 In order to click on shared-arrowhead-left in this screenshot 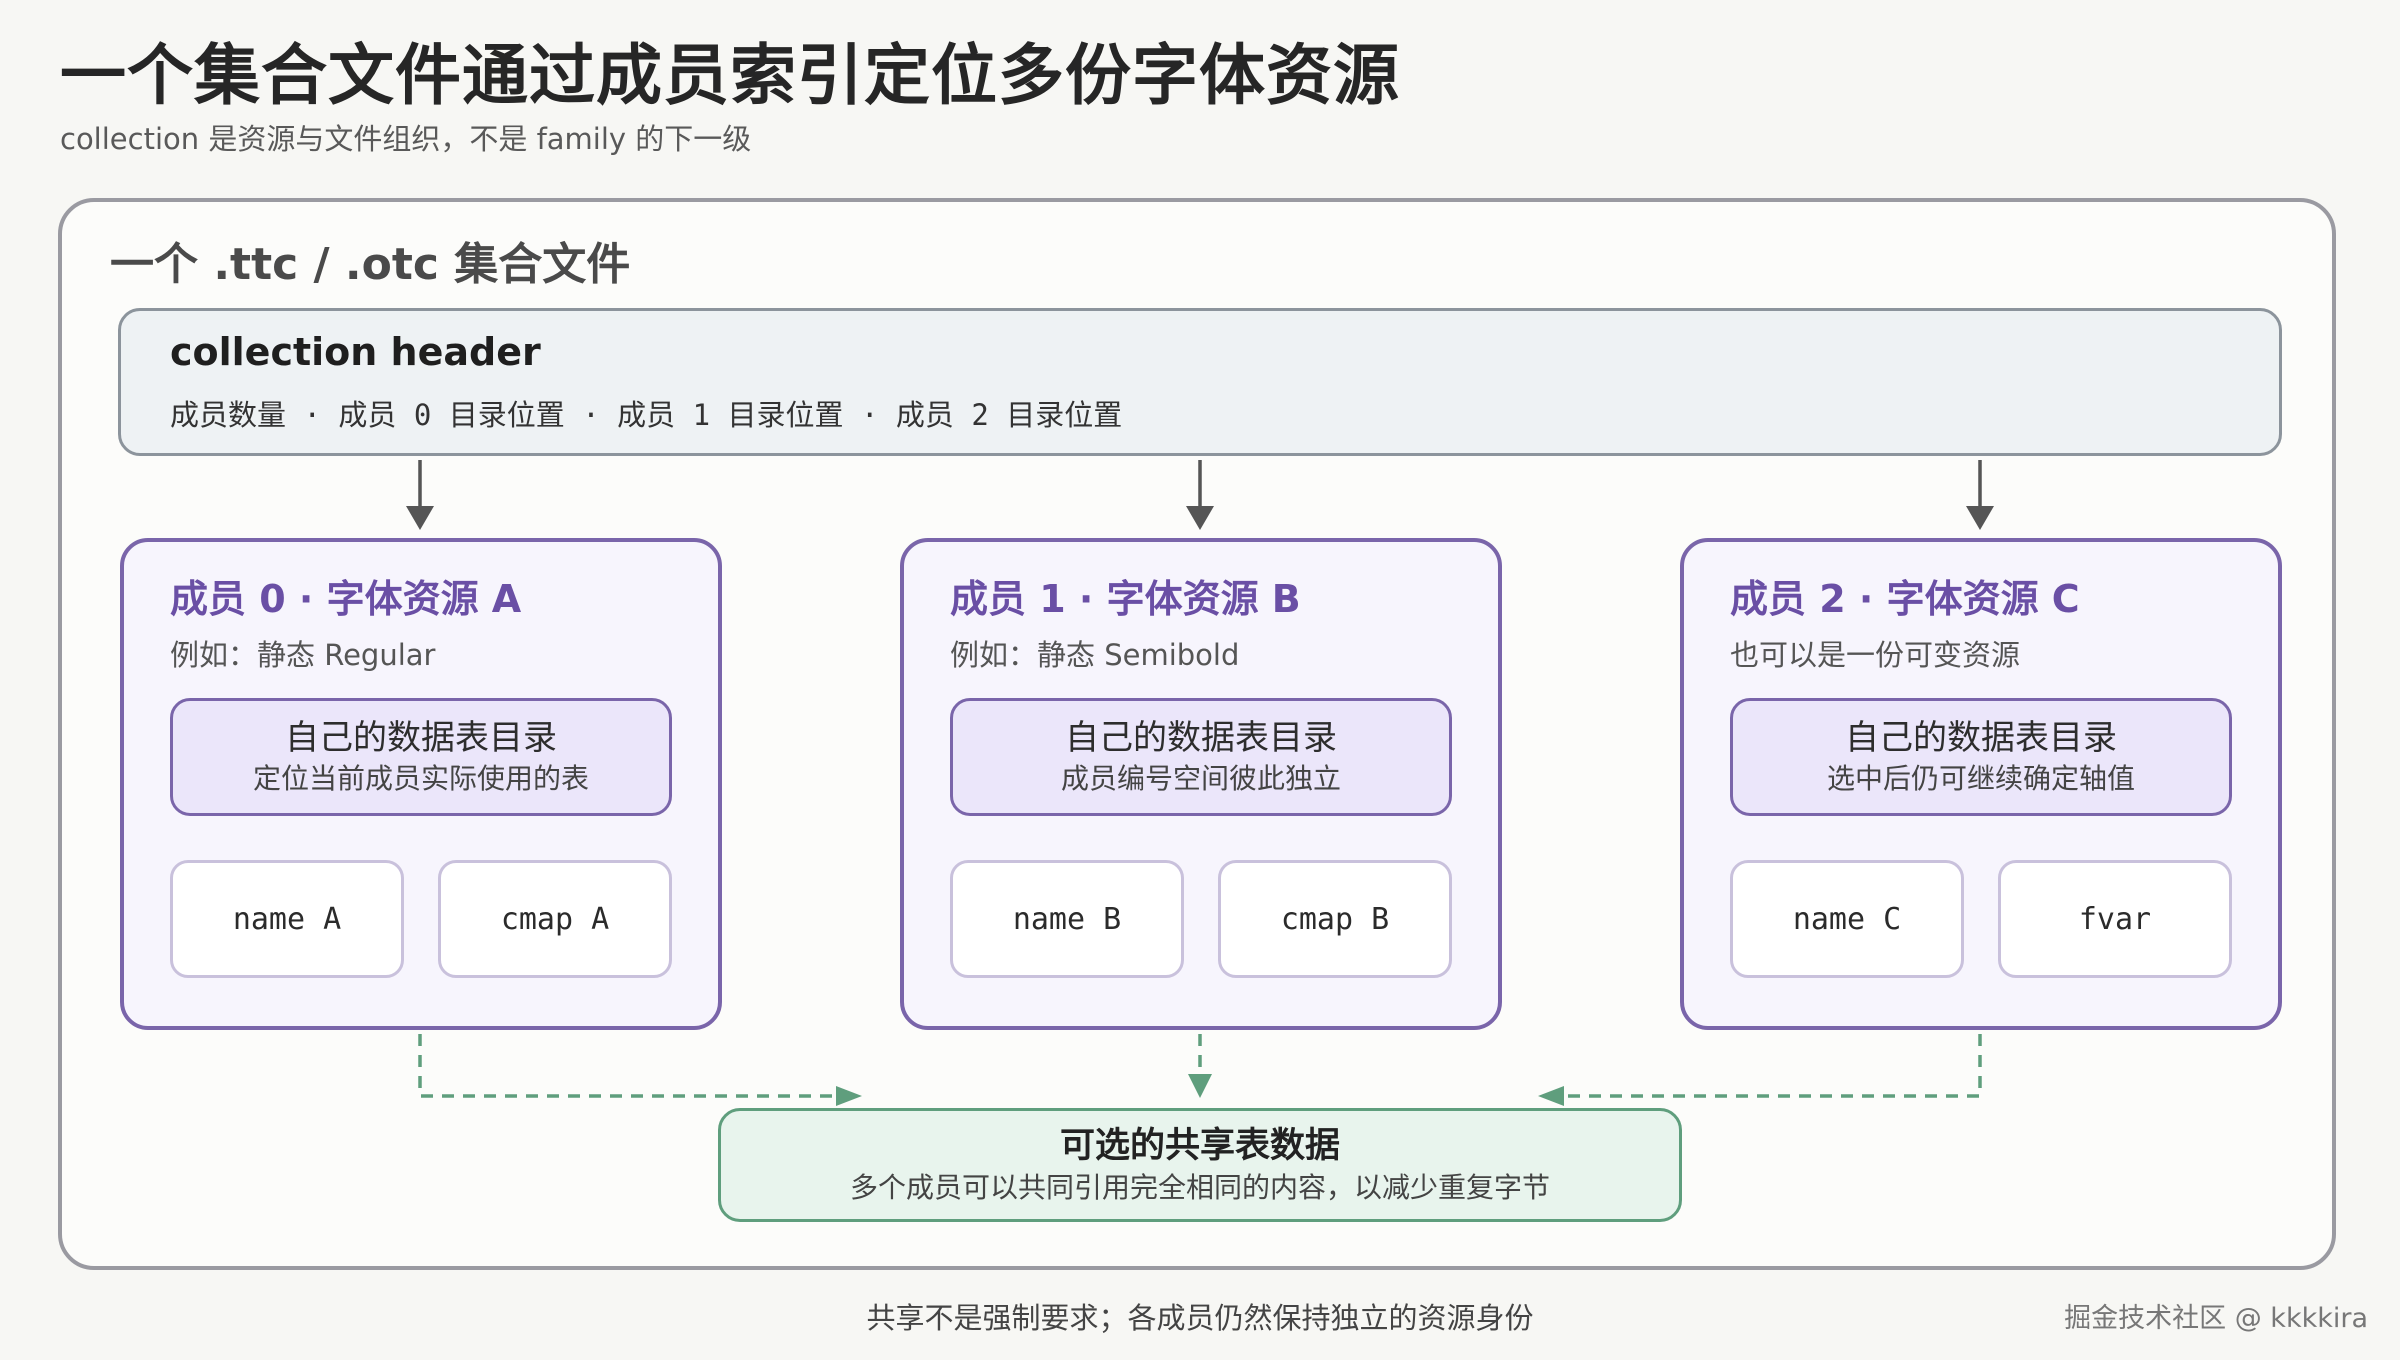, I will do `click(849, 1096)`.